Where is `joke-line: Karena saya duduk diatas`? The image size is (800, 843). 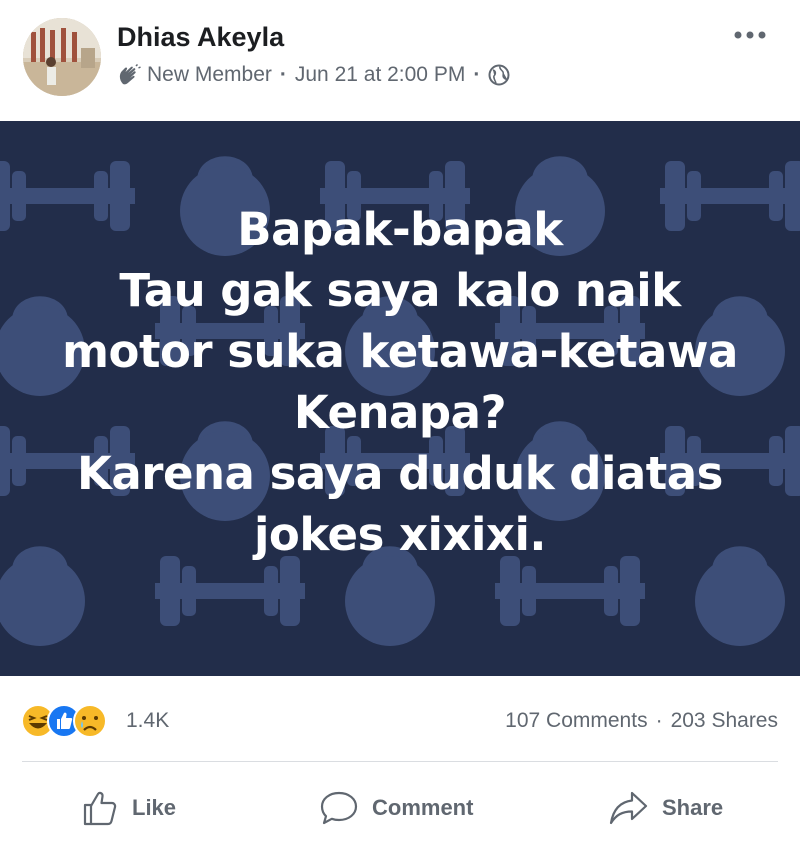 joke-line: Karena saya duduk diatas is located at coordinates (400, 473).